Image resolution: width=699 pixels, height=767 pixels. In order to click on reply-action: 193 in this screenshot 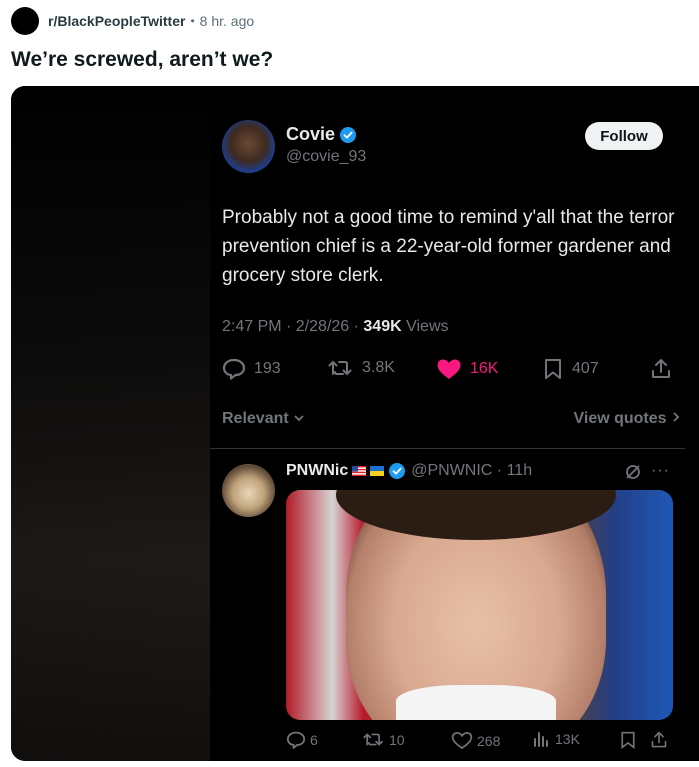, I will do `click(251, 369)`.